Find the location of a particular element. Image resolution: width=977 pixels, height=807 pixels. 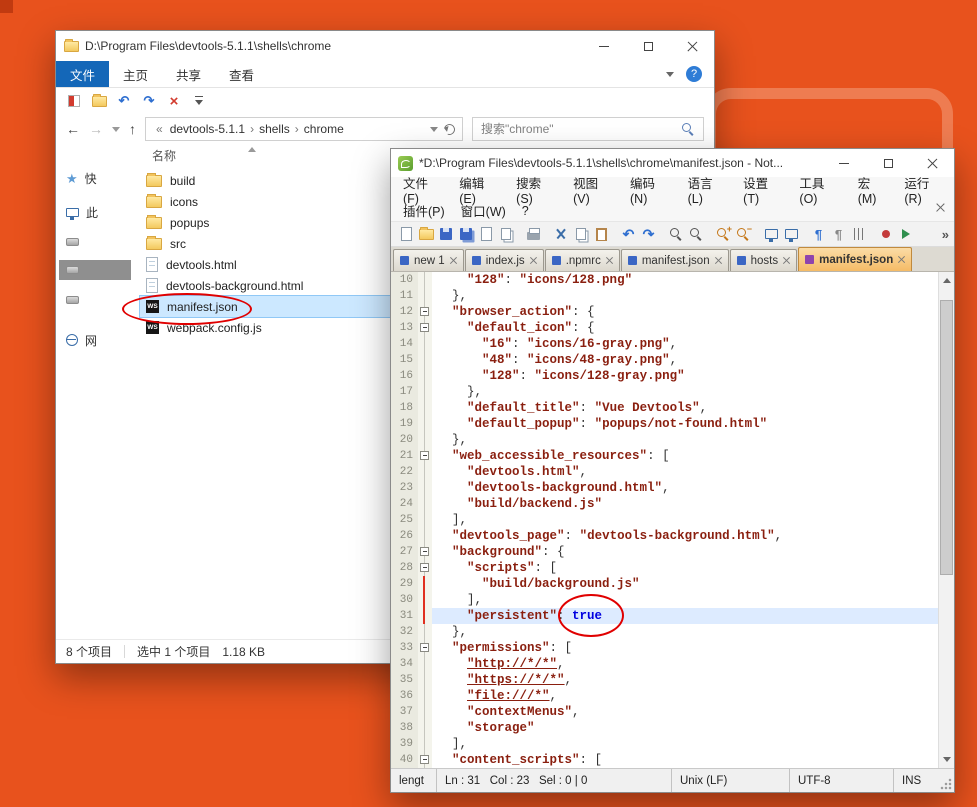

document-tab: manifest.json is located at coordinates (855, 259).